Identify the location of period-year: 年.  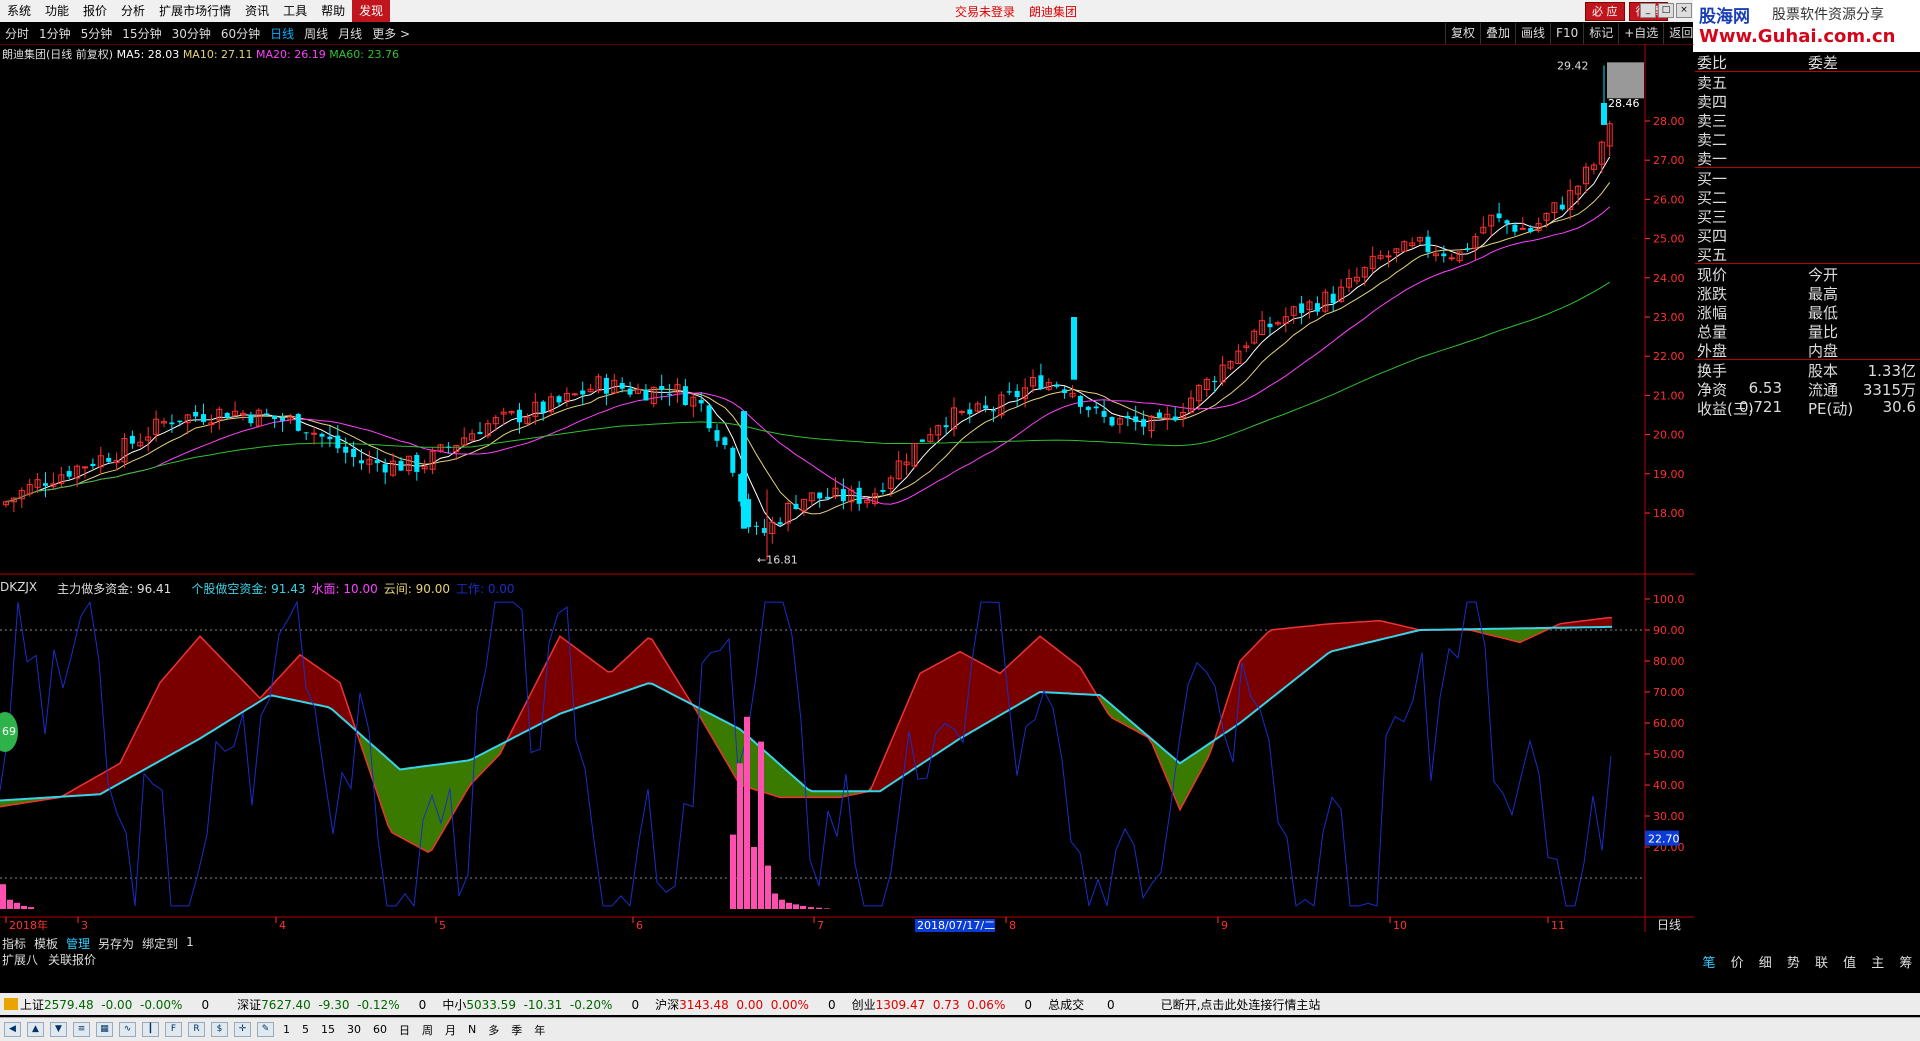
(539, 1030).